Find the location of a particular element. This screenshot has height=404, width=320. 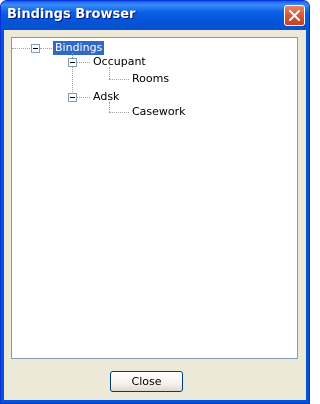

root-collapse-icon is located at coordinates (35, 48).